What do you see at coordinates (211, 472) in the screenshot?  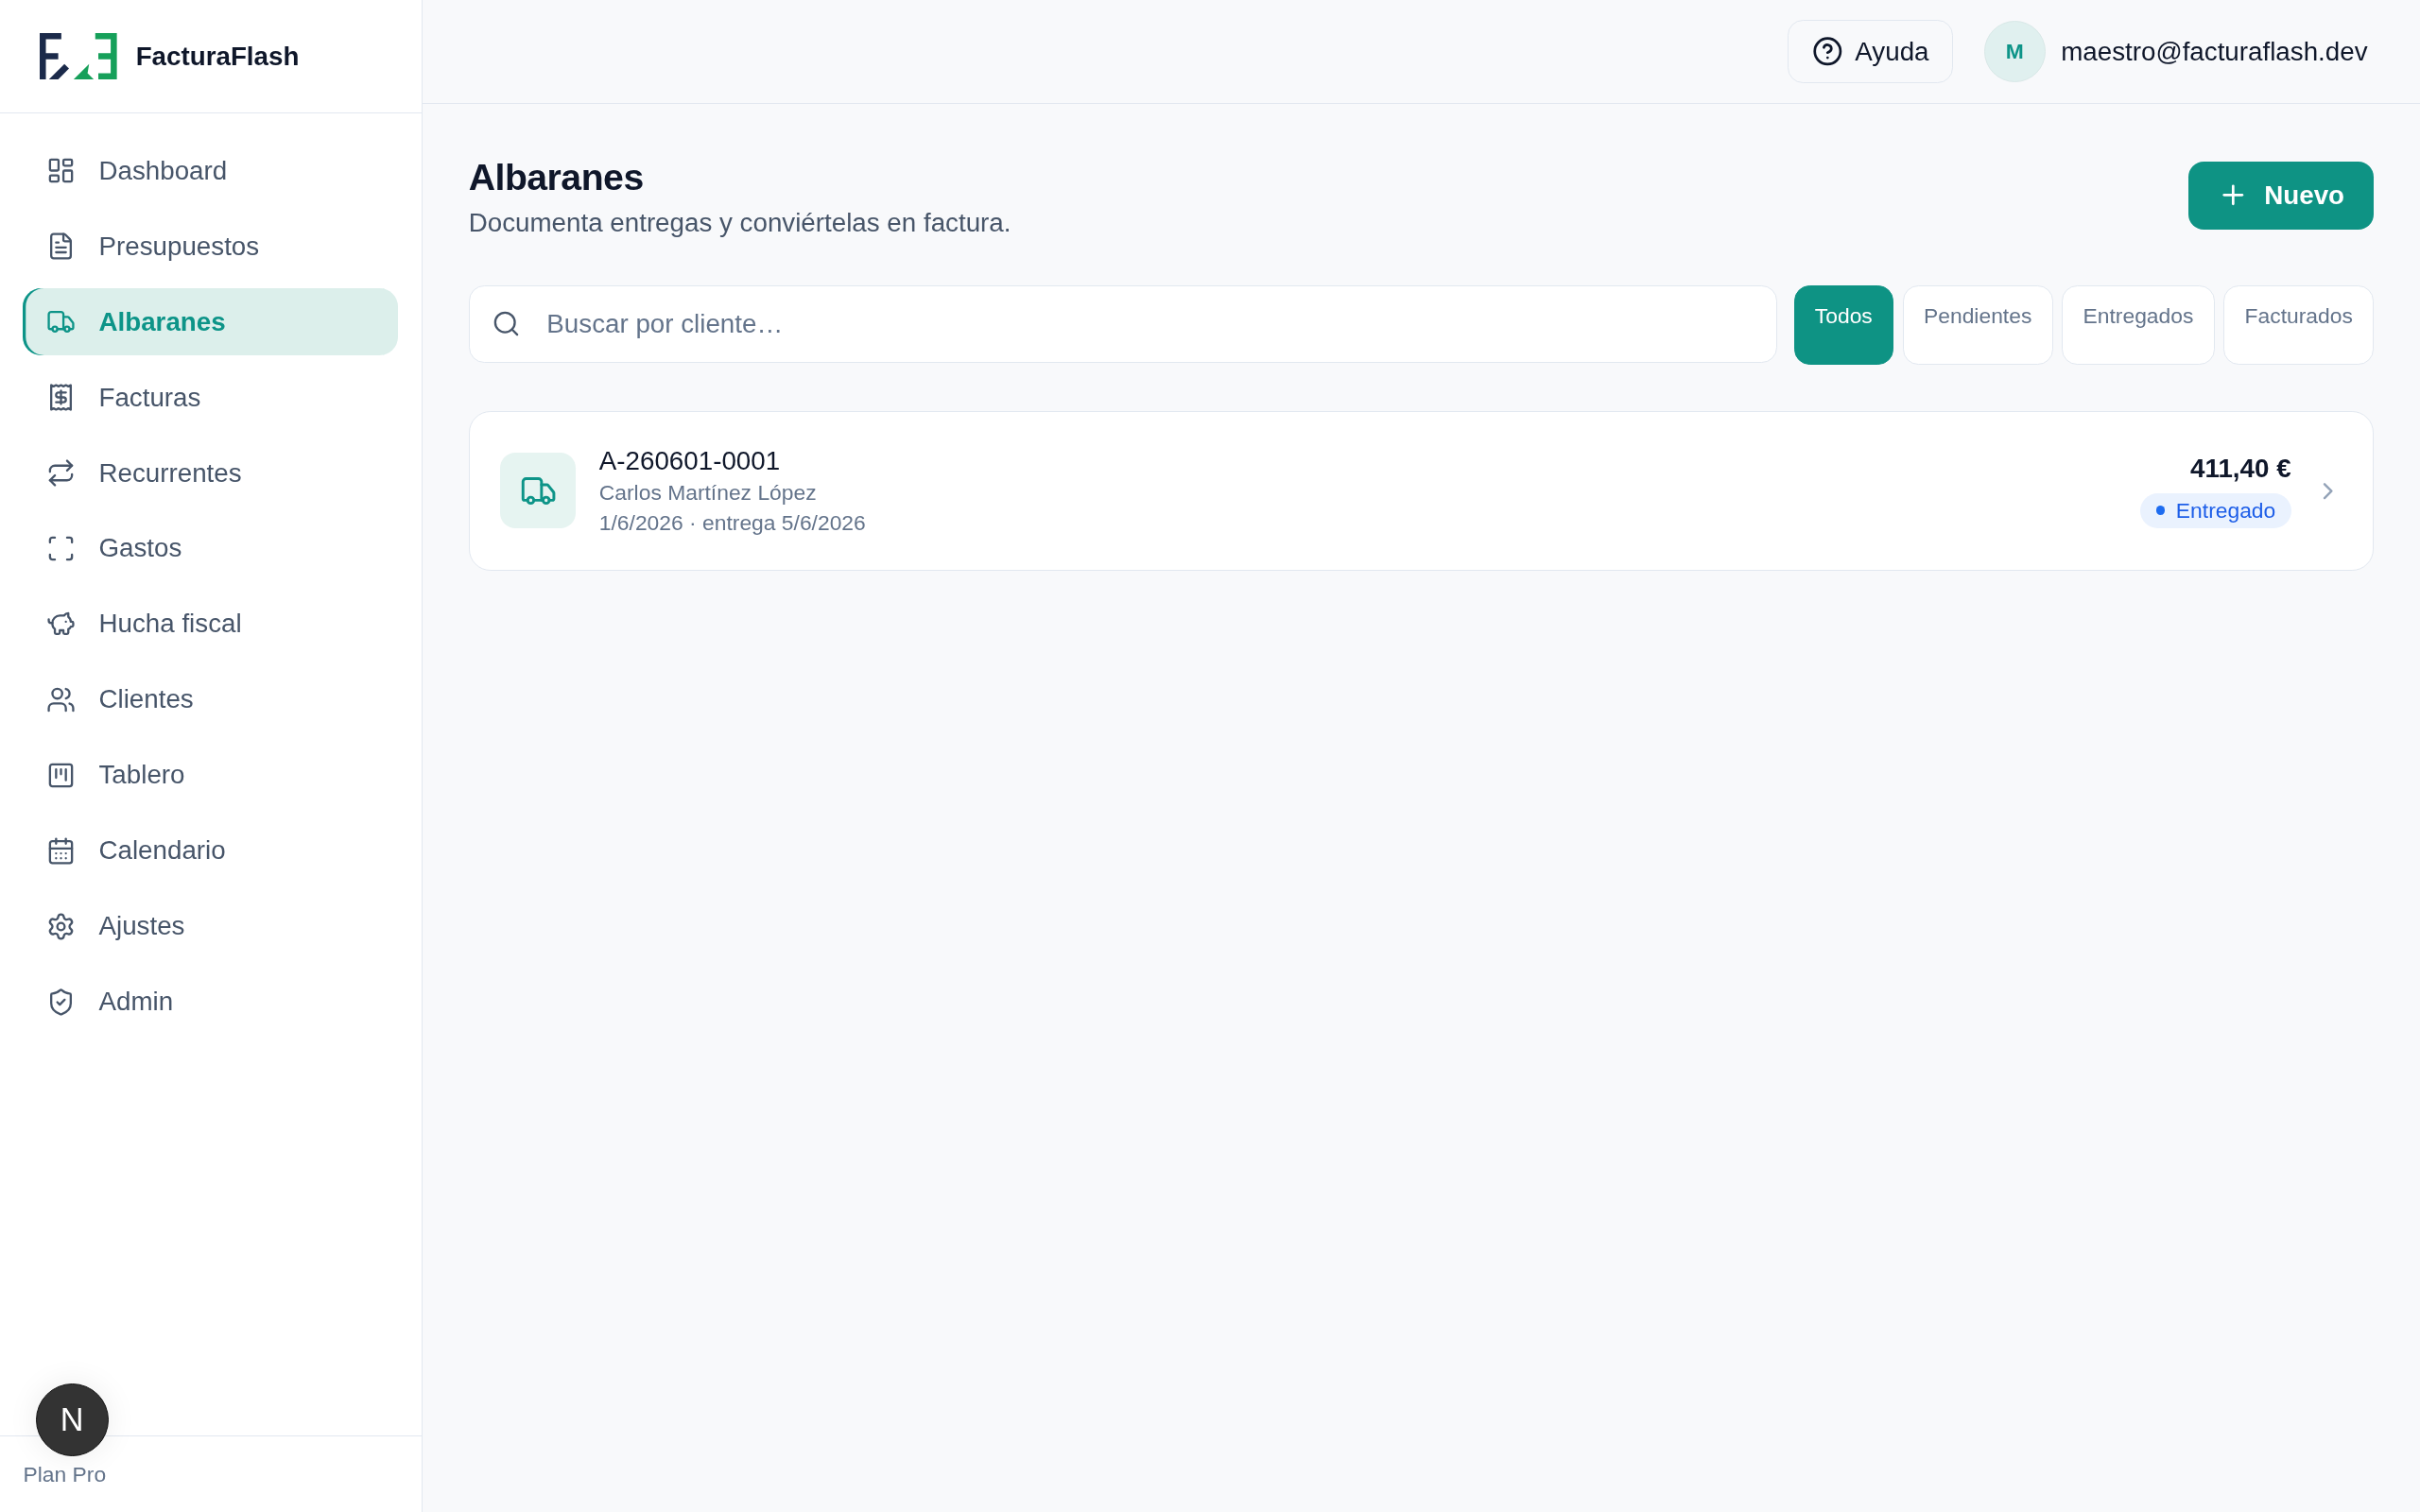 I see `sidebar-item: Recurrentes` at bounding box center [211, 472].